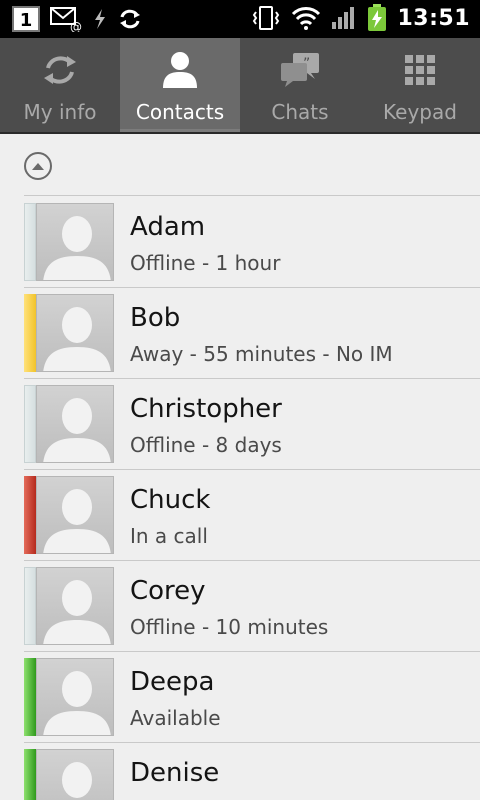 This screenshot has width=480, height=800. I want to click on signal-strength-icon, so click(344, 18).